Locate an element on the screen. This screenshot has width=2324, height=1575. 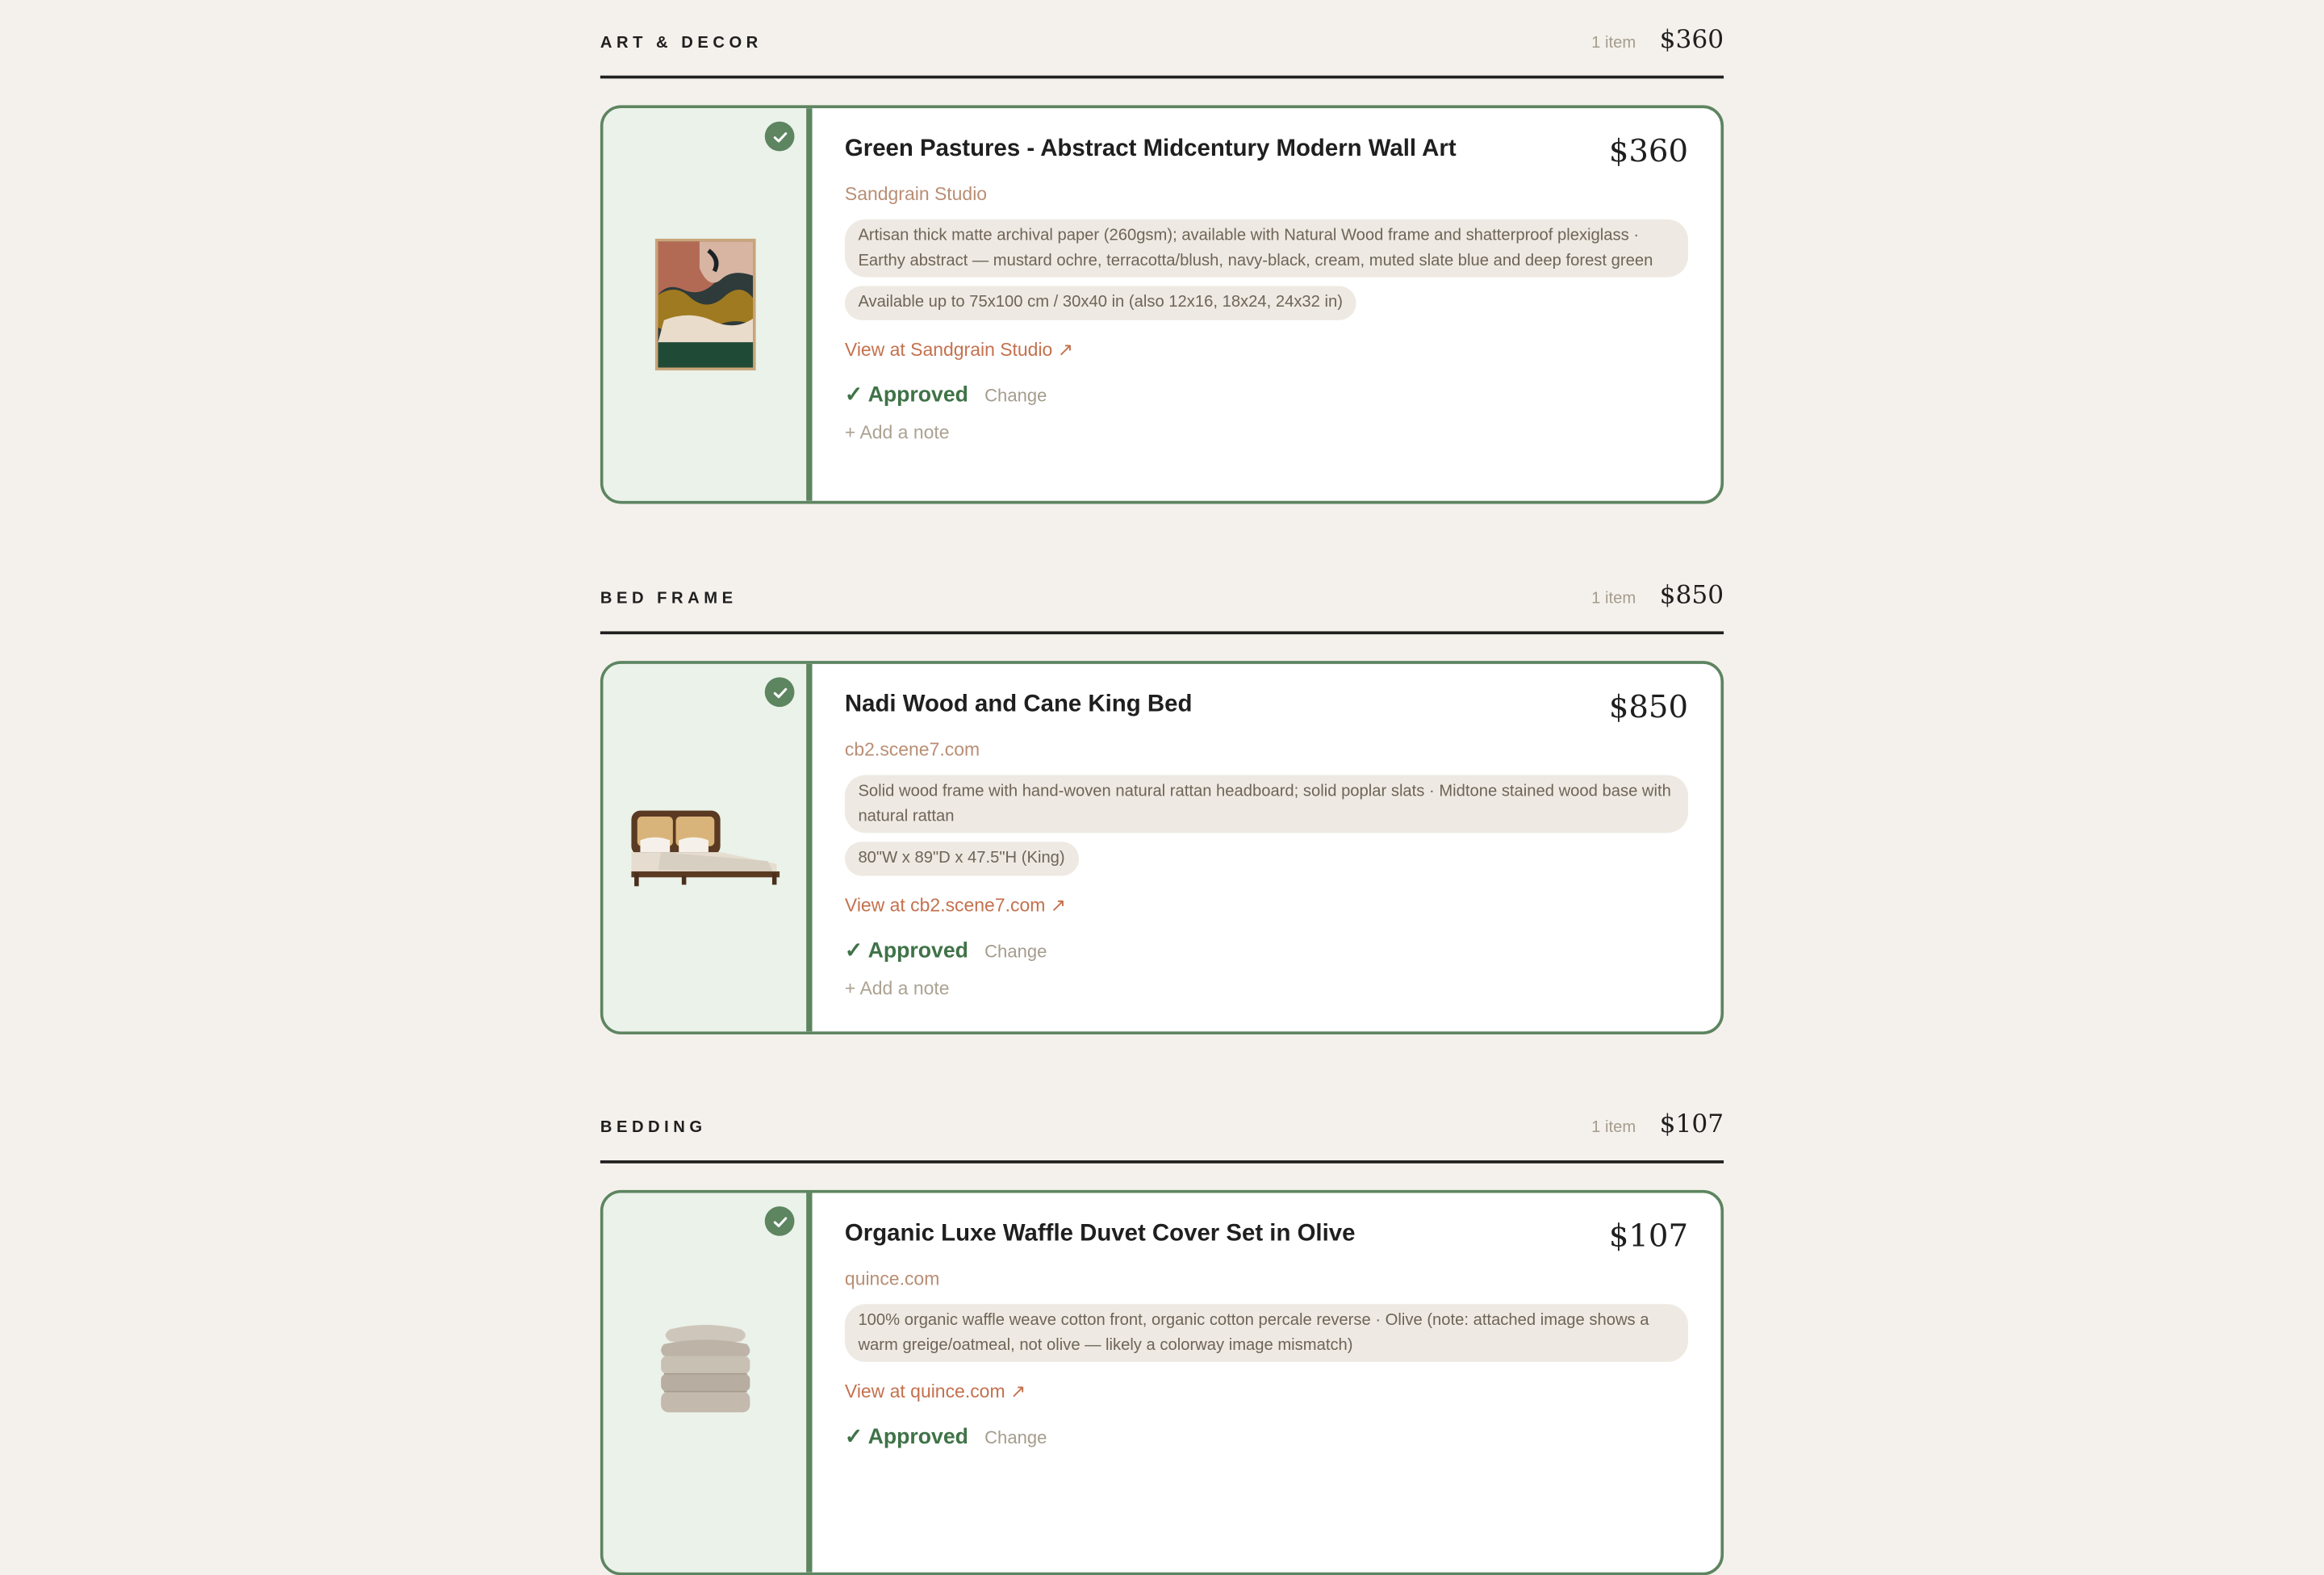
view-product-link: View at quince.com ↗ is located at coordinates (1266, 1391).